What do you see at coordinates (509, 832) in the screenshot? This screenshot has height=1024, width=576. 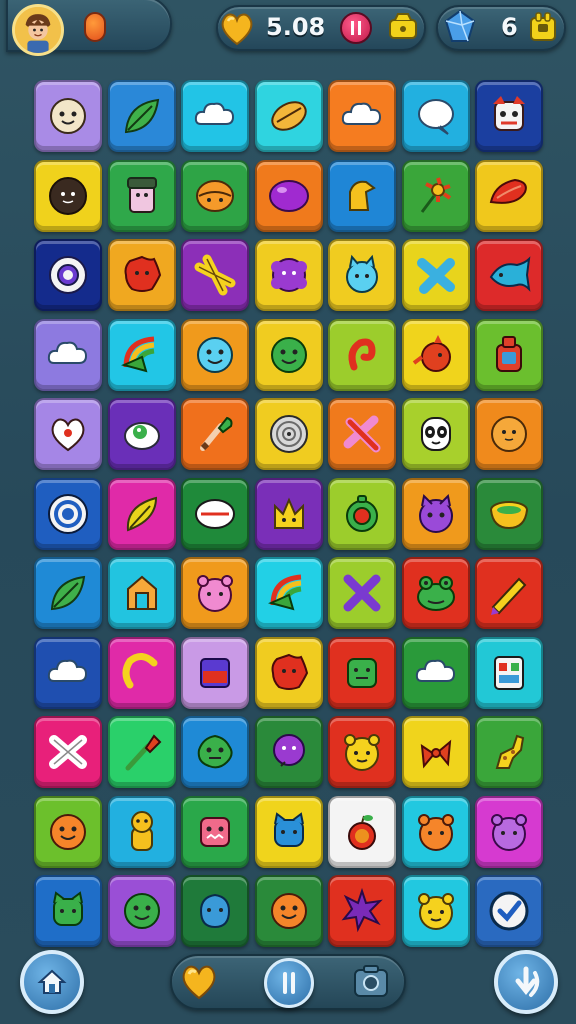 I see `board-tile-purple-bear` at bounding box center [509, 832].